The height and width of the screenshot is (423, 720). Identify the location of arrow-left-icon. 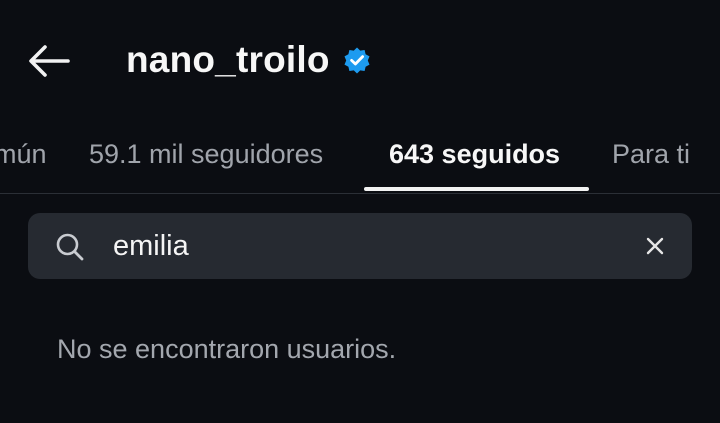
(49, 61).